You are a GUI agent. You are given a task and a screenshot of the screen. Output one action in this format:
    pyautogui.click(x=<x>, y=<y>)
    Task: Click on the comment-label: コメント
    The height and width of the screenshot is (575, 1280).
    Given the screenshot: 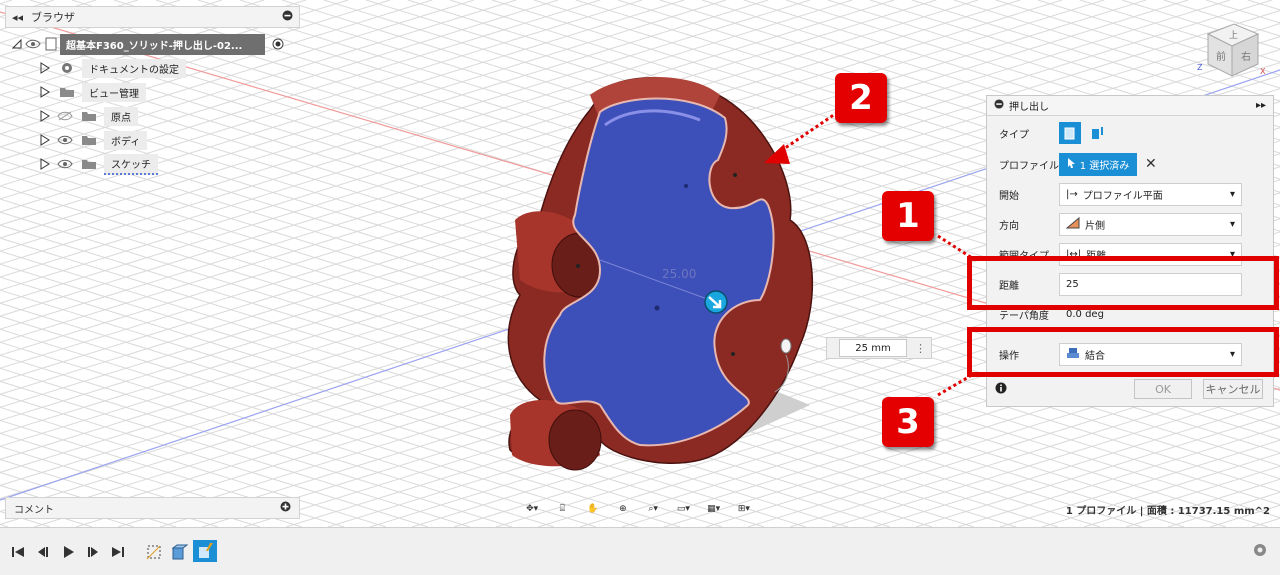 What is the action you would take?
    pyautogui.click(x=34, y=510)
    